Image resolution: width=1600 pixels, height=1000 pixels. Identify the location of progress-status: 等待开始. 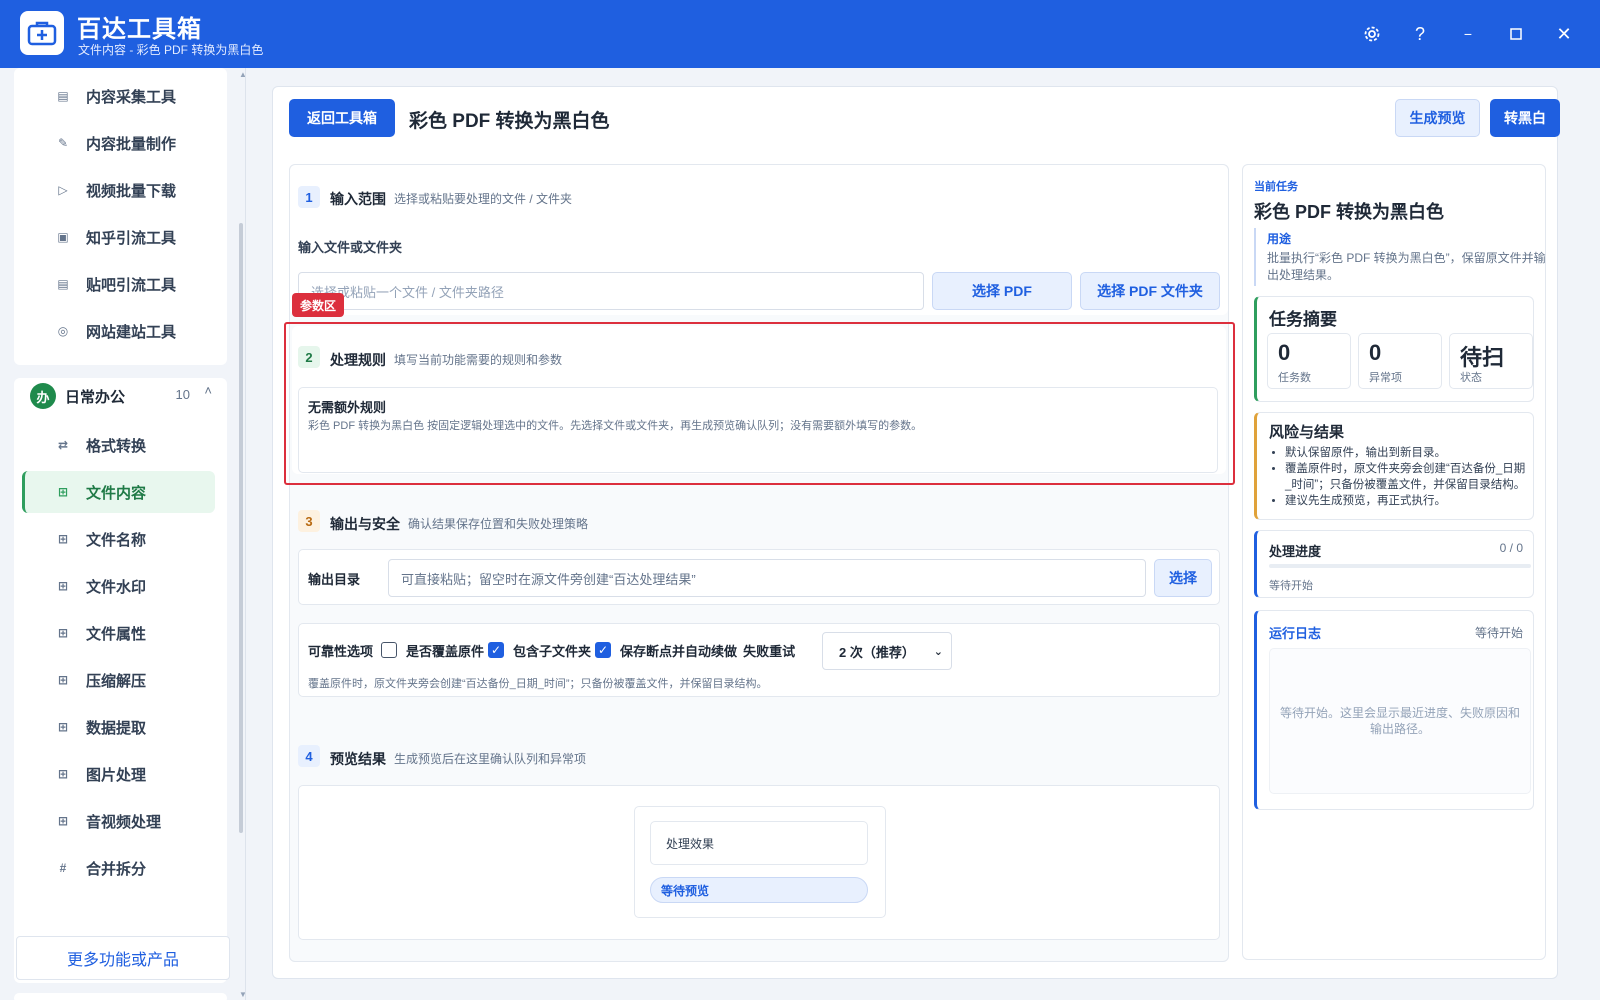
(1291, 586).